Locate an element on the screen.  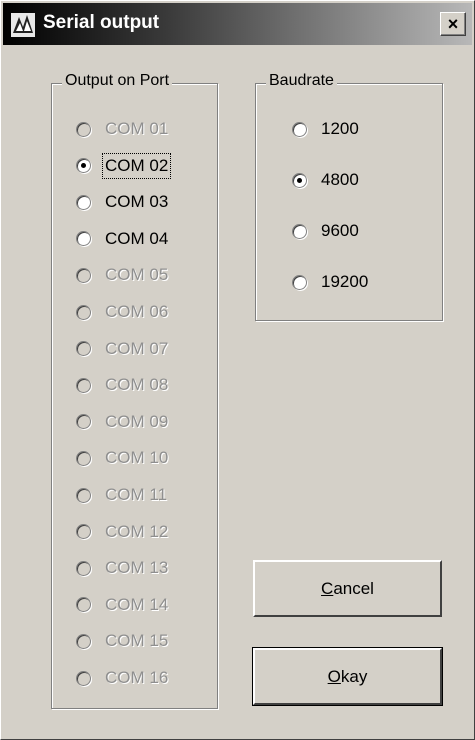
radio-port-option: COM 16 is located at coordinates (122, 678).